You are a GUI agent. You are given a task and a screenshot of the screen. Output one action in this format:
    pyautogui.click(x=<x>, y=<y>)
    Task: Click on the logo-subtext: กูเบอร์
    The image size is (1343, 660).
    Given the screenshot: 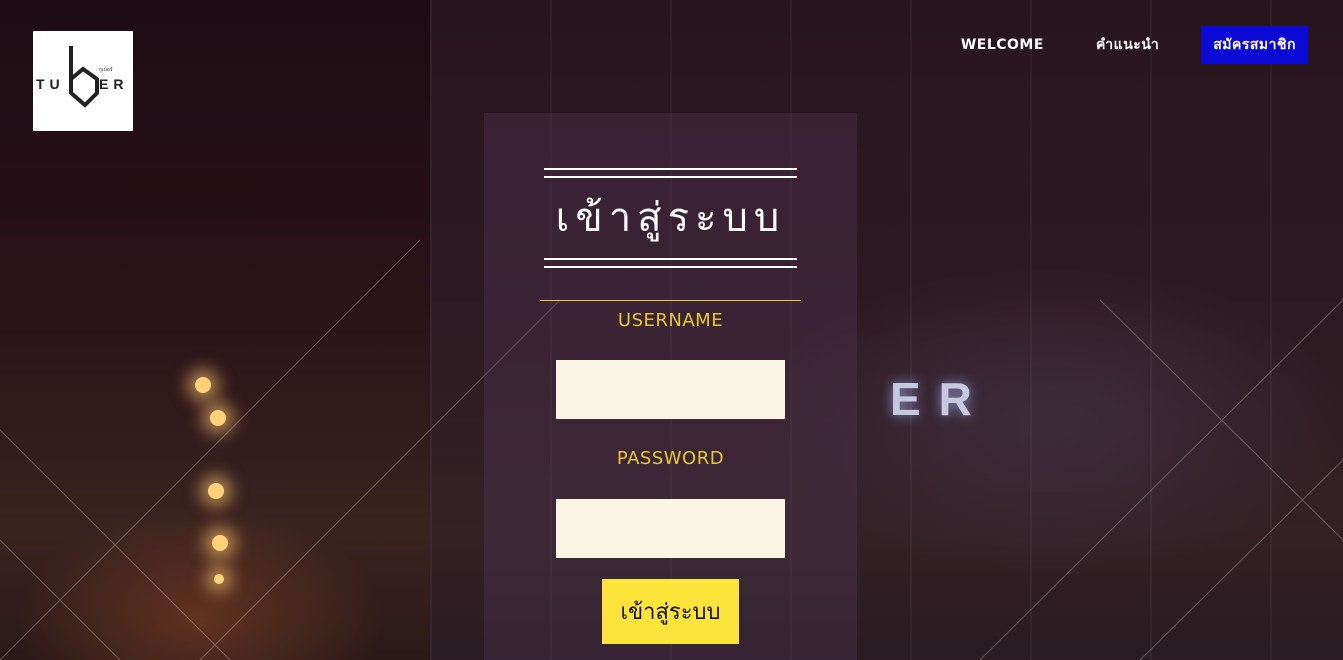 What is the action you would take?
    pyautogui.click(x=106, y=69)
    